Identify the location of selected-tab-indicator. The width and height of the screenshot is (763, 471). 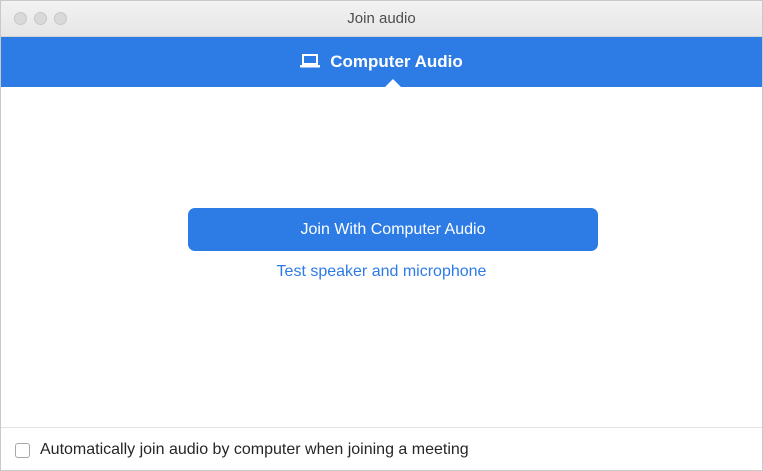
(393, 83).